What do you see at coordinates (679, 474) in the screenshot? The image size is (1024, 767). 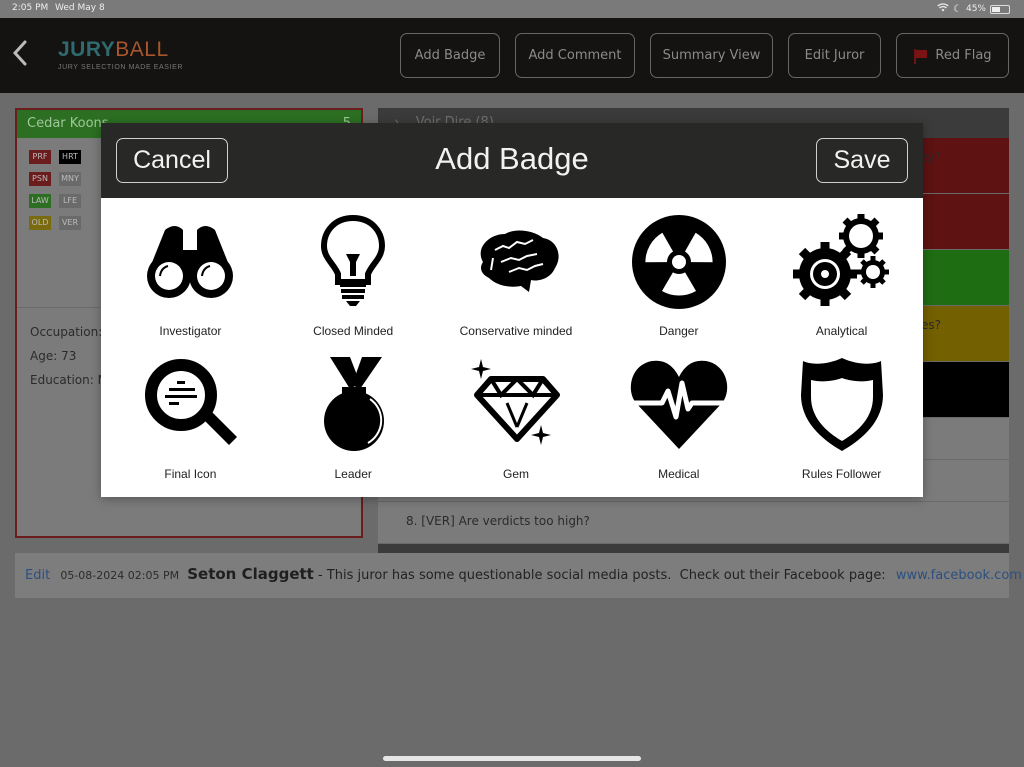 I see `badge-label: Medical` at bounding box center [679, 474].